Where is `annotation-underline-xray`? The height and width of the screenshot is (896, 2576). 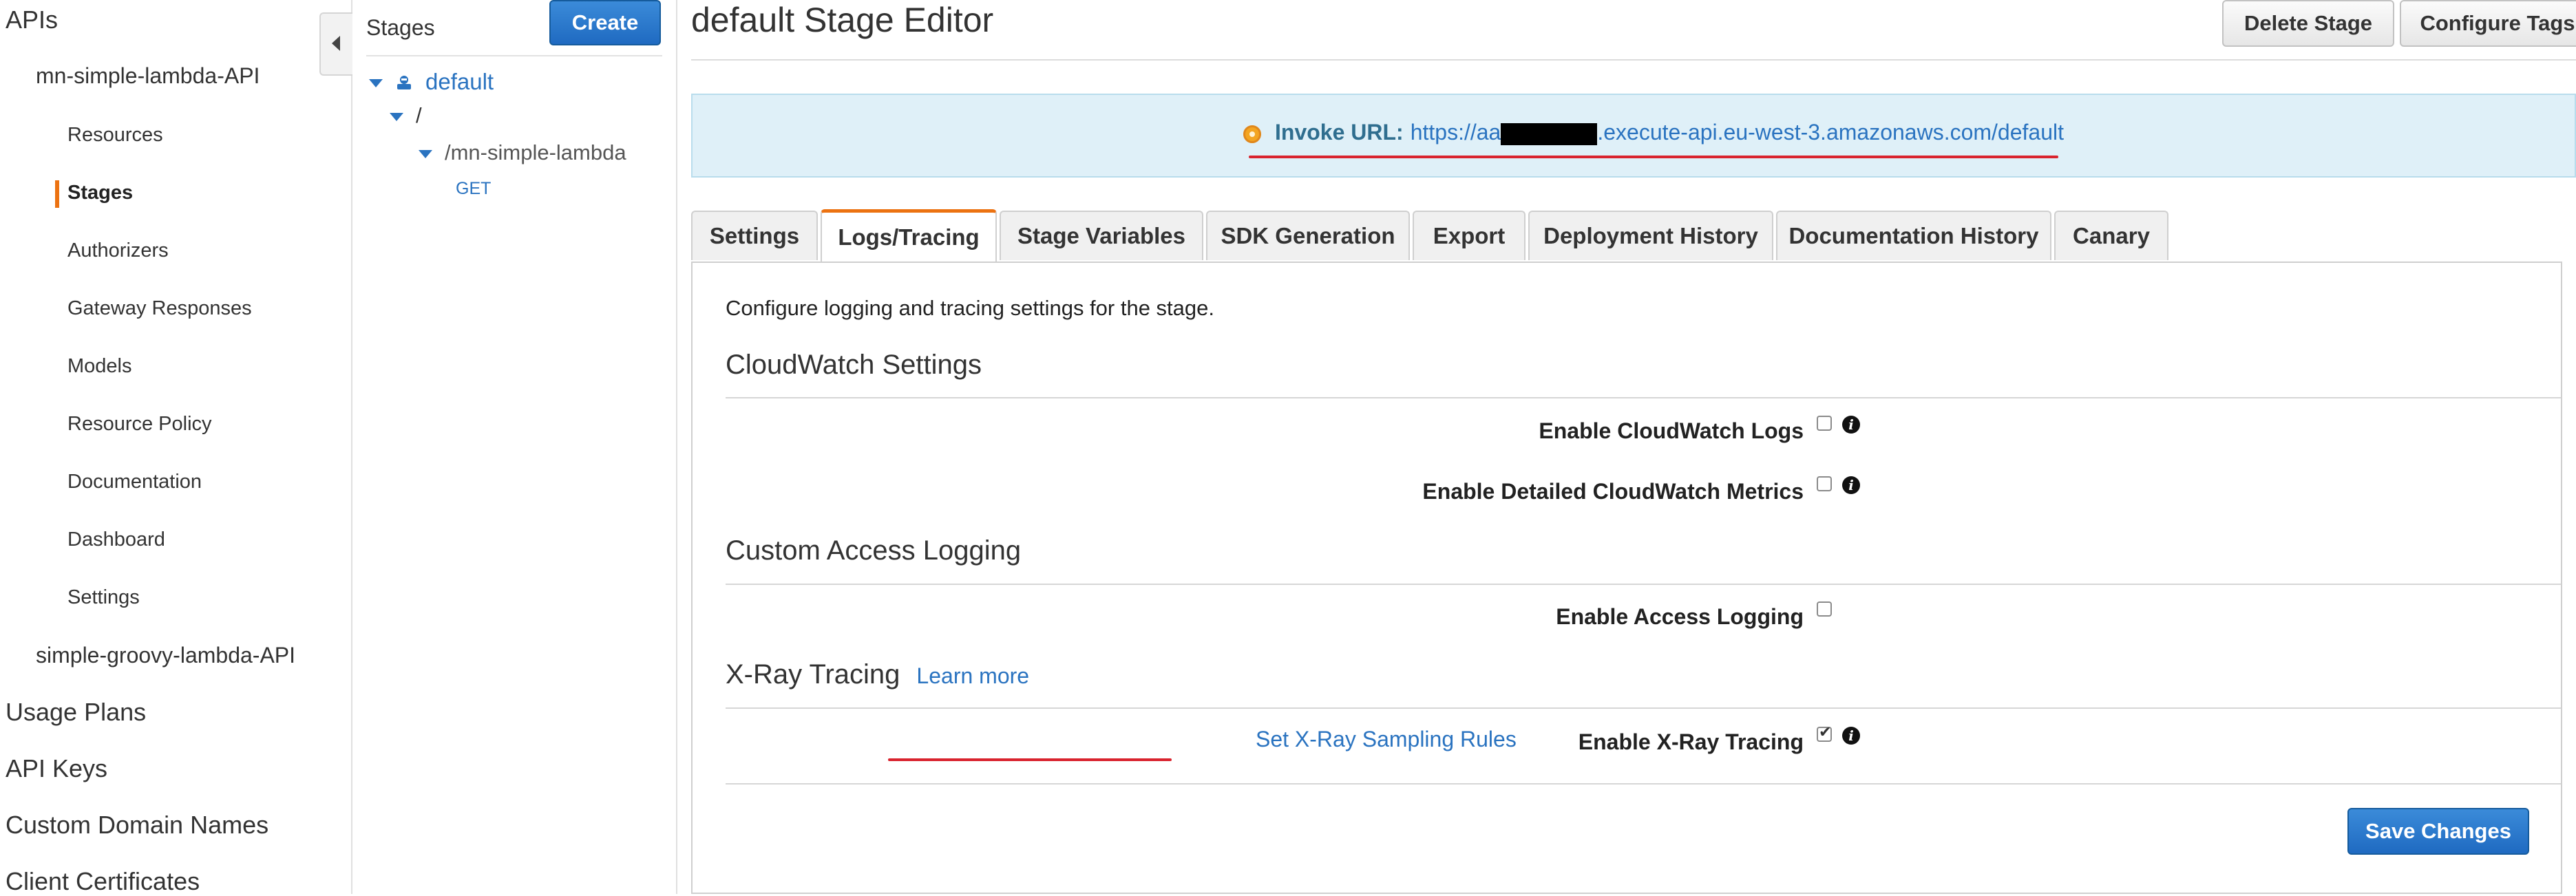
annotation-underline-xray is located at coordinates (1030, 760).